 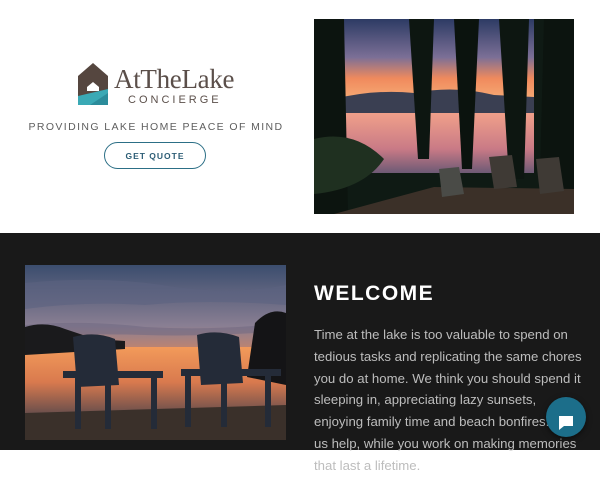 What do you see at coordinates (566, 422) in the screenshot?
I see `chat-bubble-icon` at bounding box center [566, 422].